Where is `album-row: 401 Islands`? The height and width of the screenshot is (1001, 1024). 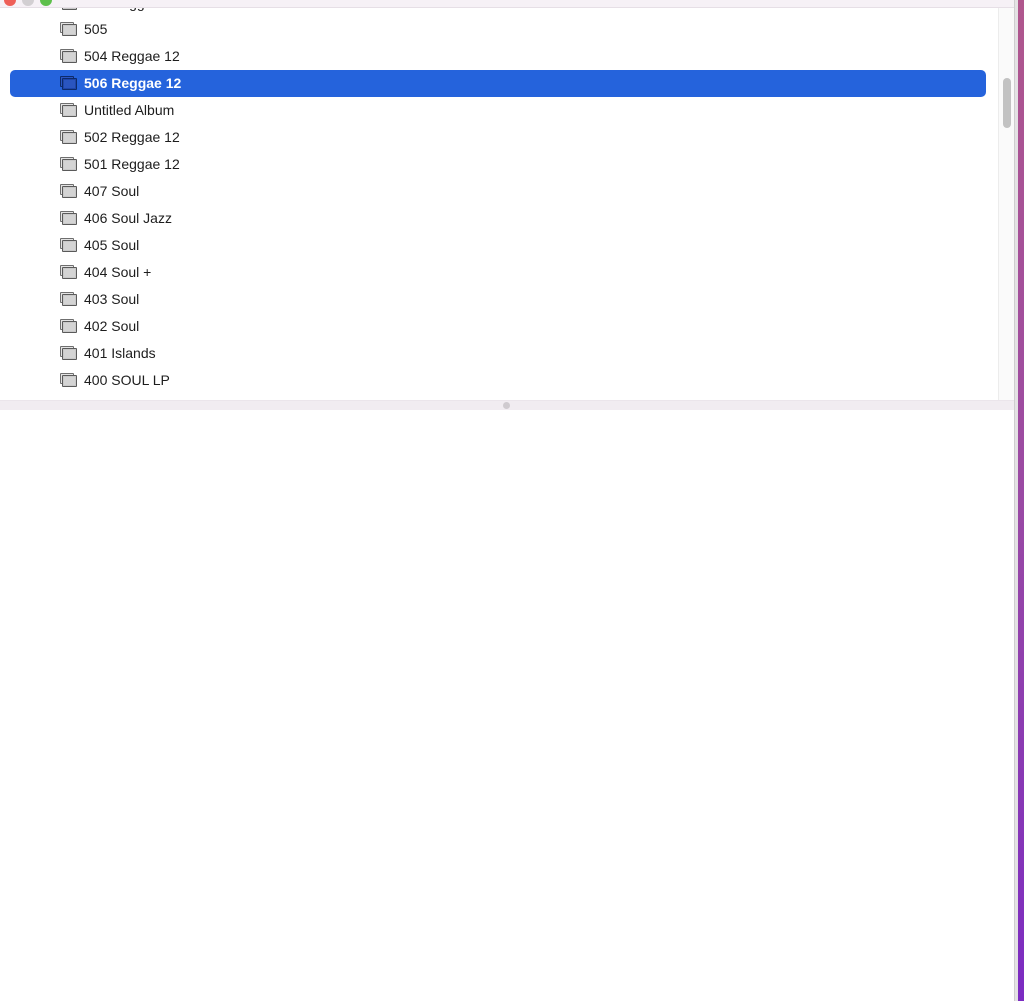 album-row: 401 Islands is located at coordinates (498, 353).